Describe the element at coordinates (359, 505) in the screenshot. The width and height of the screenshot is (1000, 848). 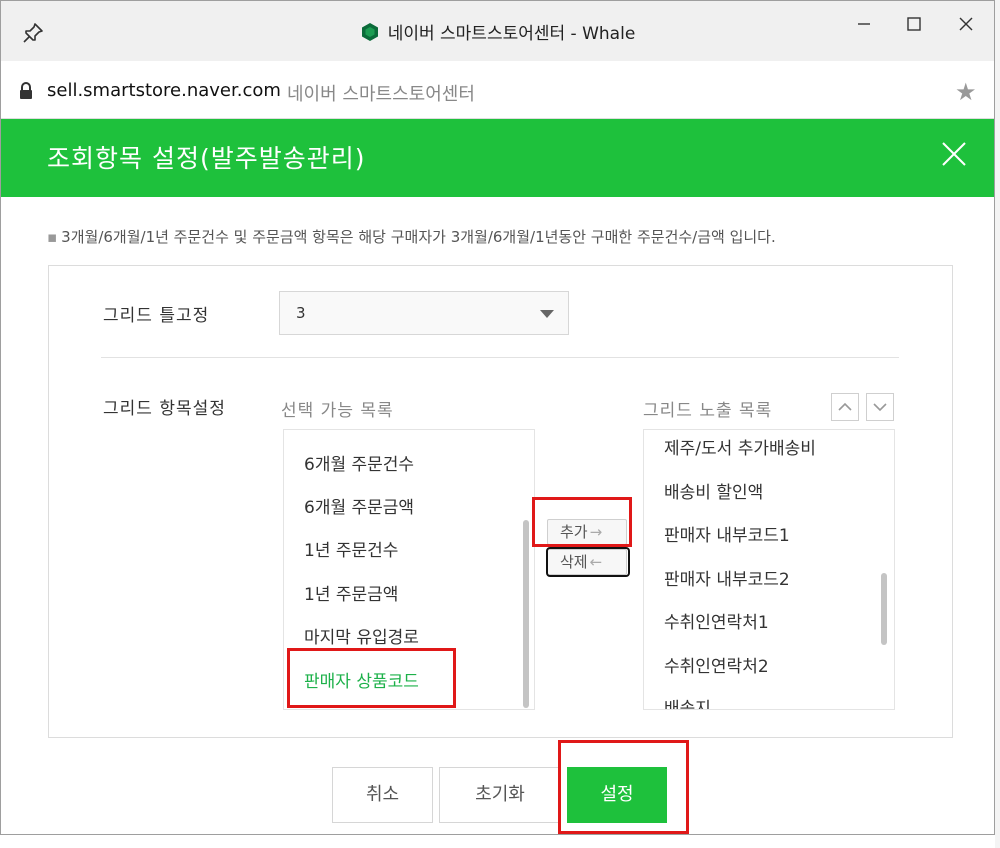
I see `list-item: 6개월 주문금액` at that location.